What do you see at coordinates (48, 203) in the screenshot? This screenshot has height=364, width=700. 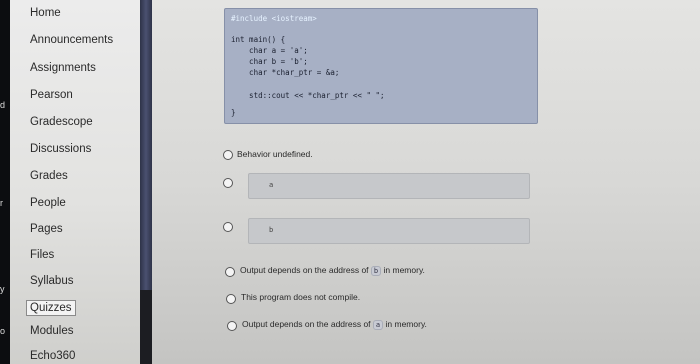 I see `nav-item-people: People` at bounding box center [48, 203].